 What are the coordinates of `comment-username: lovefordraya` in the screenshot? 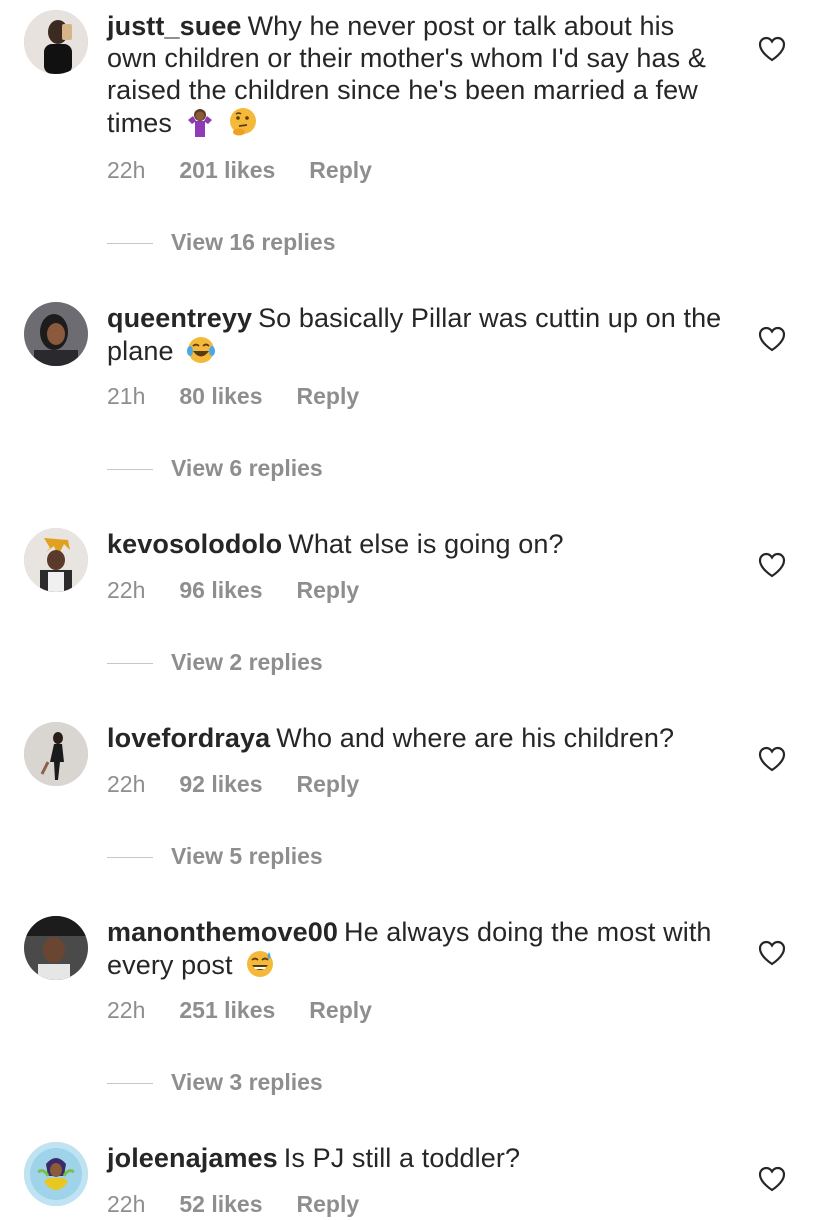 It's located at (188, 738).